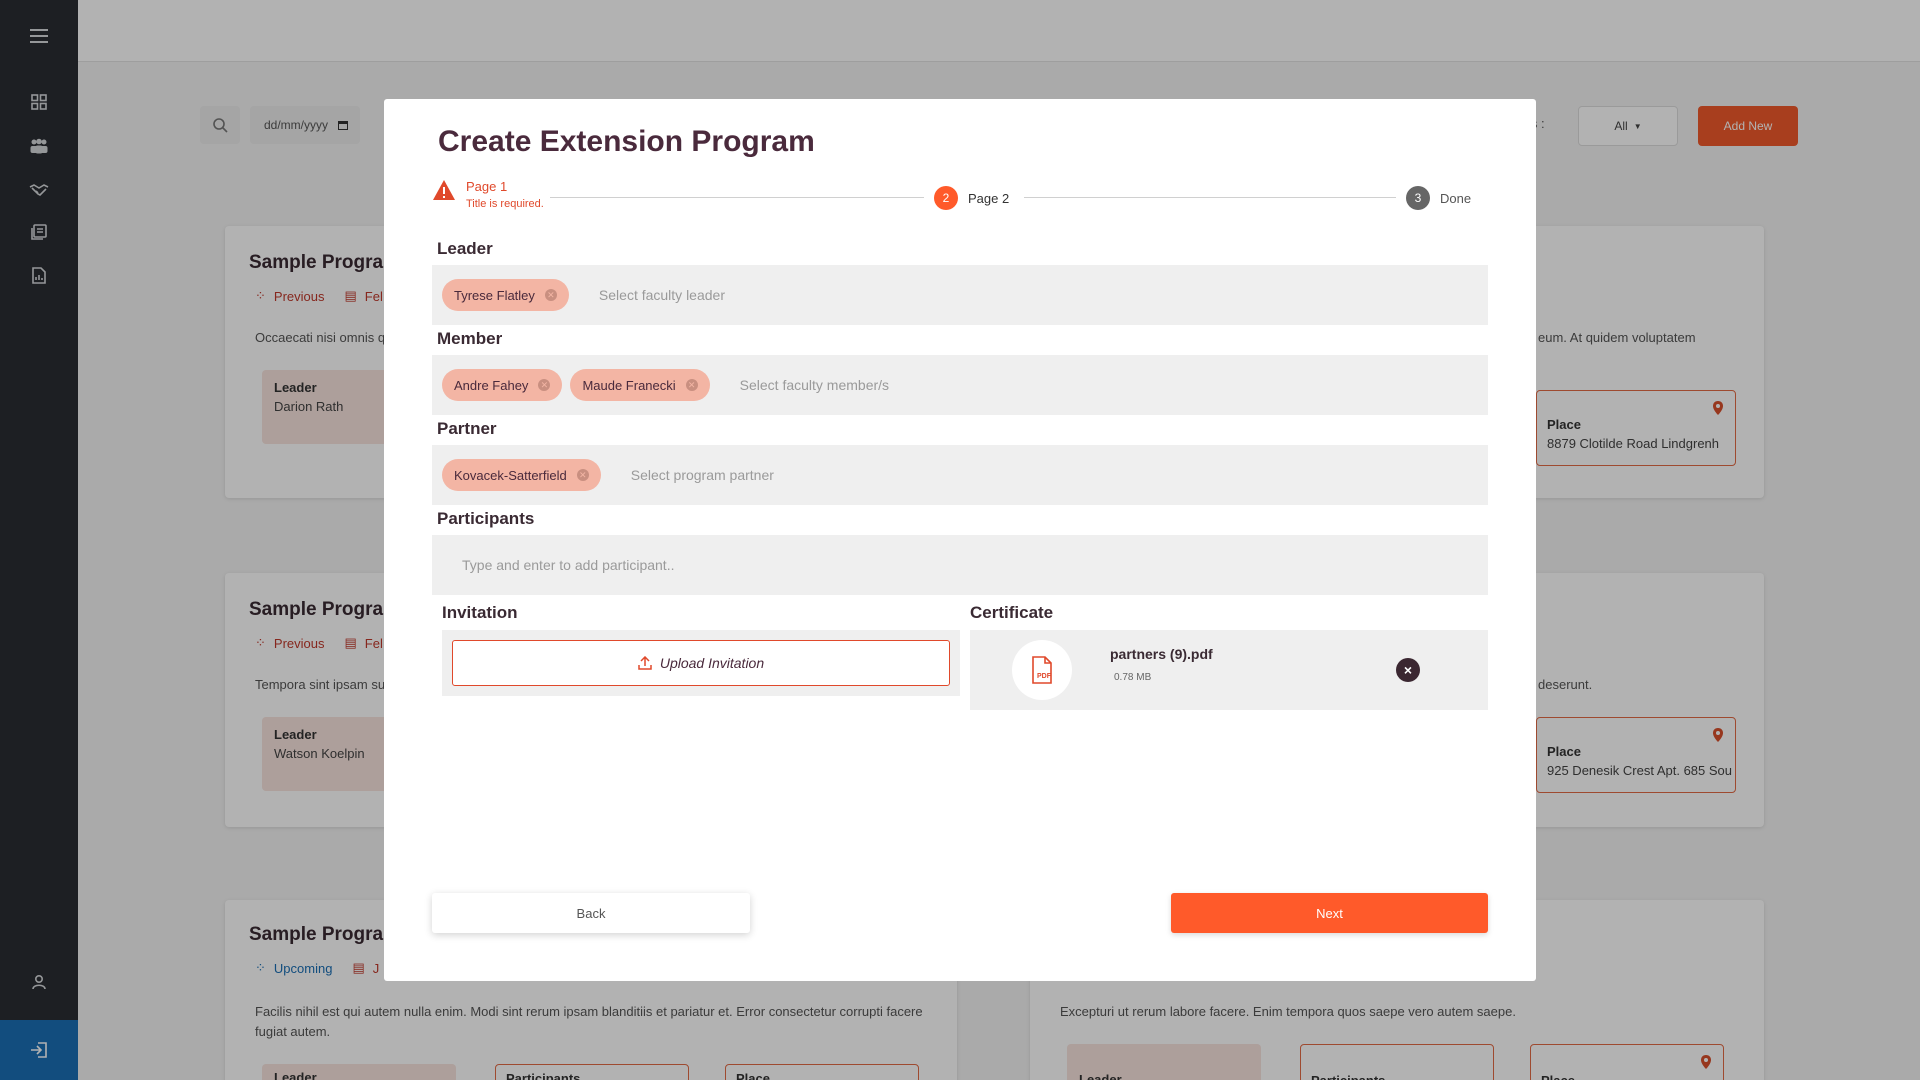  Describe the element at coordinates (1329, 913) in the screenshot. I see `next-button: Next` at that location.